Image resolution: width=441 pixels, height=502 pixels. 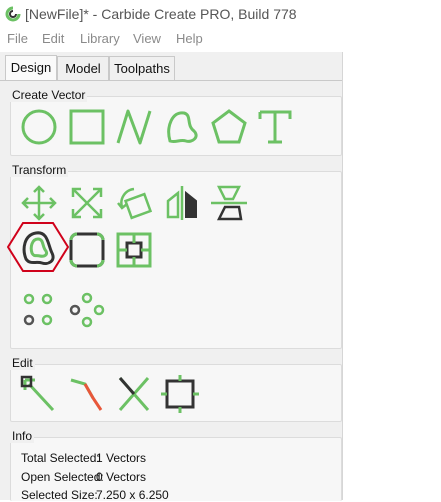 I want to click on text-icon, so click(x=275, y=127).